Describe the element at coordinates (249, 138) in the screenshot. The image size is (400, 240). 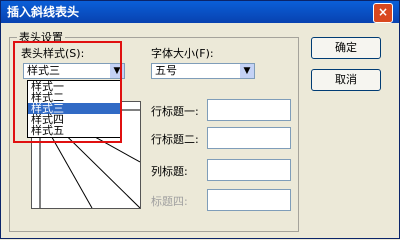
I see `row-title-2-input` at that location.